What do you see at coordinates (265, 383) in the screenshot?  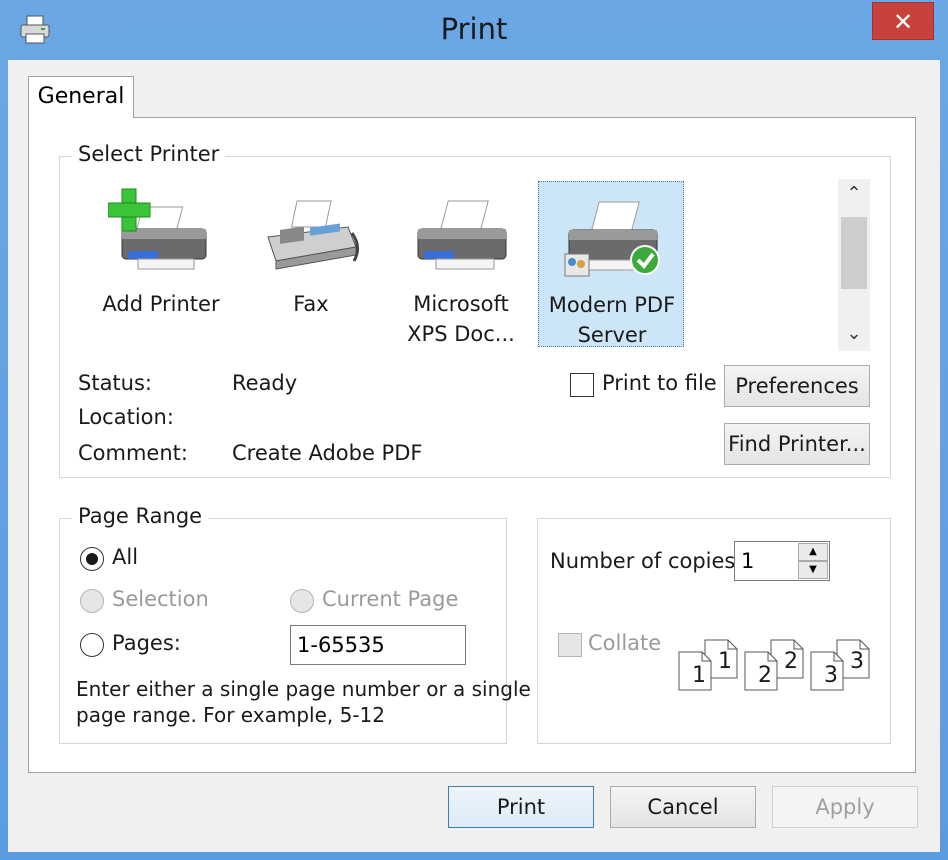 I see `status-value: Ready` at bounding box center [265, 383].